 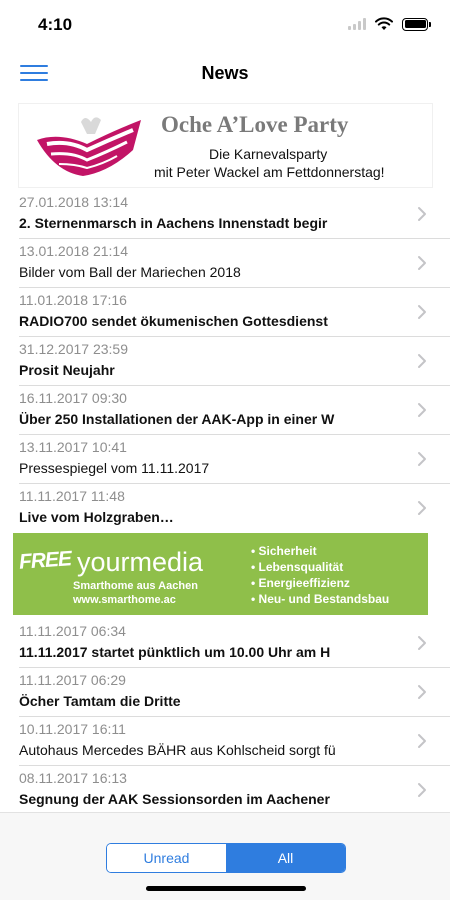 I want to click on status-icons, so click(x=389, y=24).